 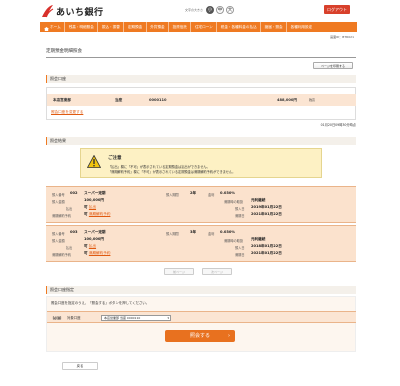 I want to click on font-size-small-button: 小, so click(x=210, y=10).